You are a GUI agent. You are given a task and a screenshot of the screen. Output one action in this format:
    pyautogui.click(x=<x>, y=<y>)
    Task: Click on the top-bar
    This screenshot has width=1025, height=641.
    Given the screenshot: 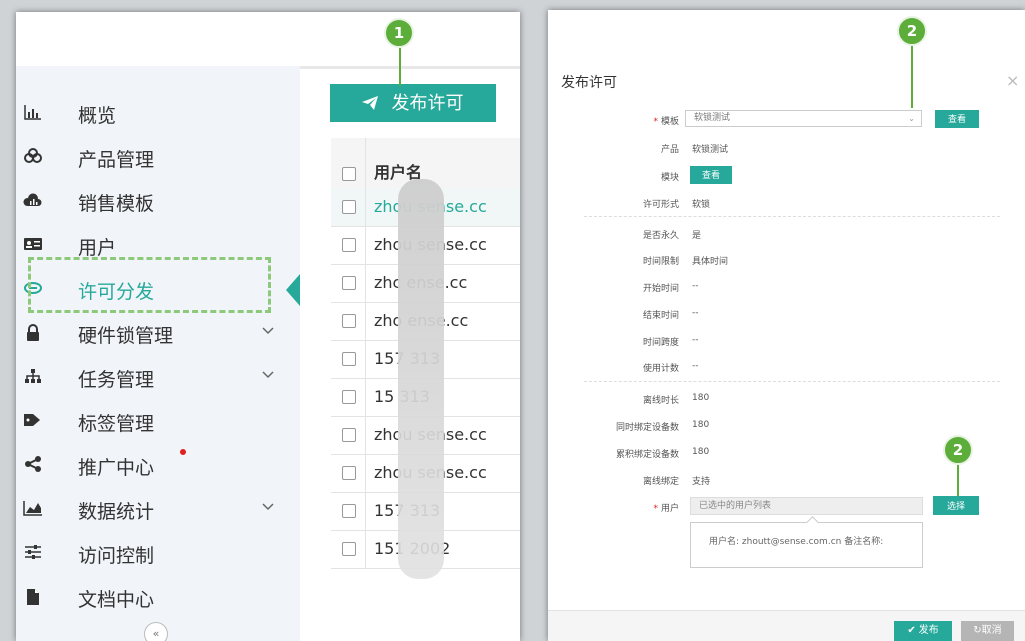 What is the action you would take?
    pyautogui.click(x=268, y=39)
    